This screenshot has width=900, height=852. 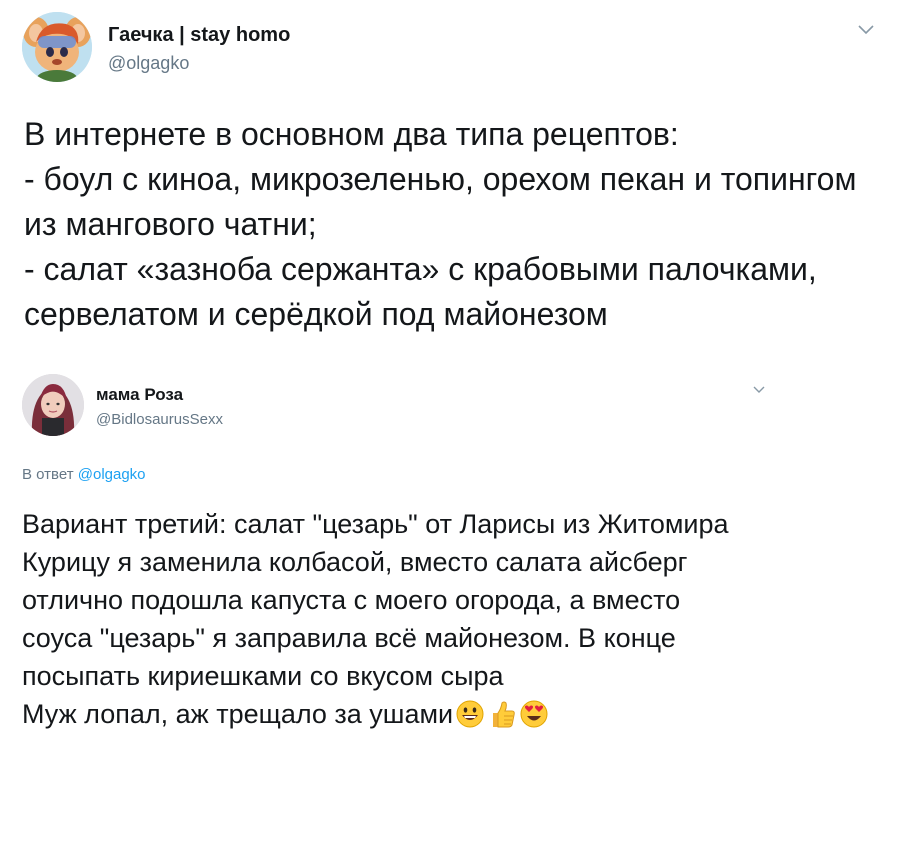 I want to click on user-photo-avatar-icon, so click(x=53, y=405).